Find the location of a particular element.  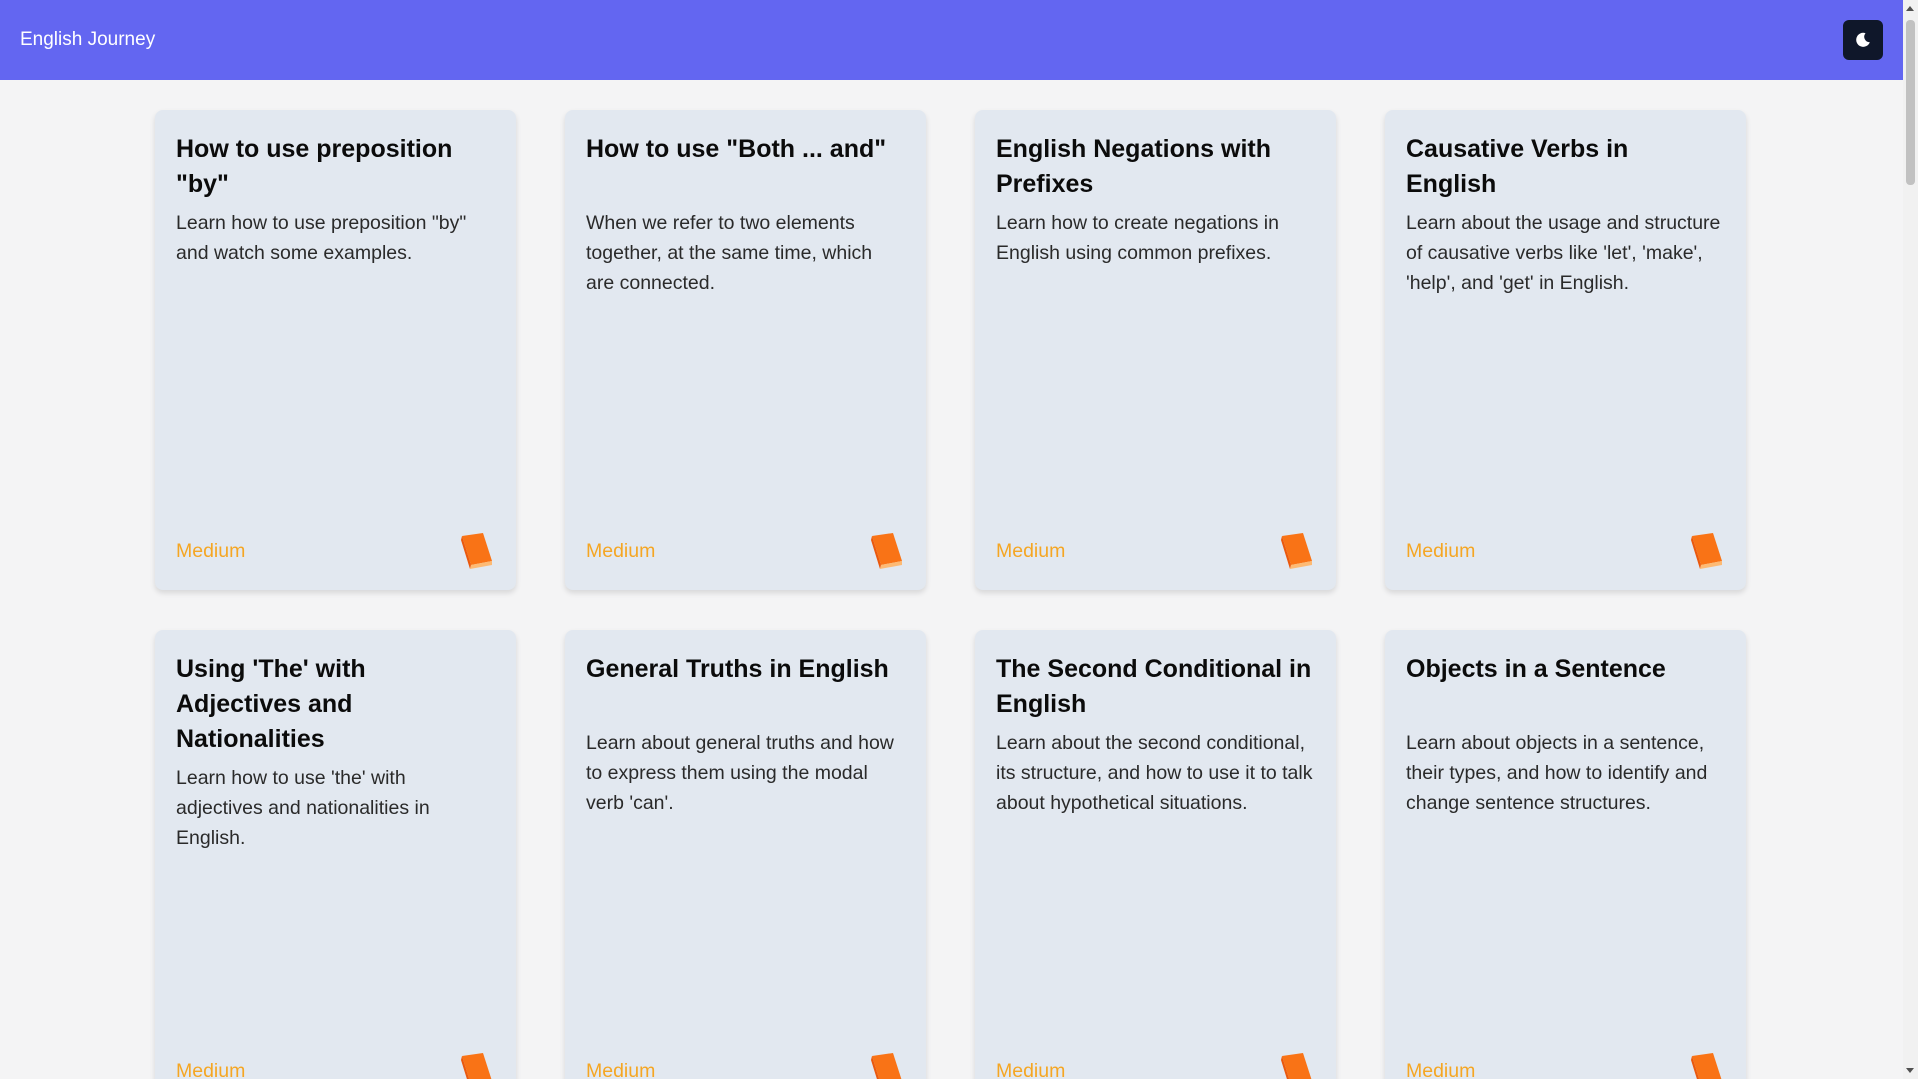

card-title: General Truths in English is located at coordinates (737, 669).